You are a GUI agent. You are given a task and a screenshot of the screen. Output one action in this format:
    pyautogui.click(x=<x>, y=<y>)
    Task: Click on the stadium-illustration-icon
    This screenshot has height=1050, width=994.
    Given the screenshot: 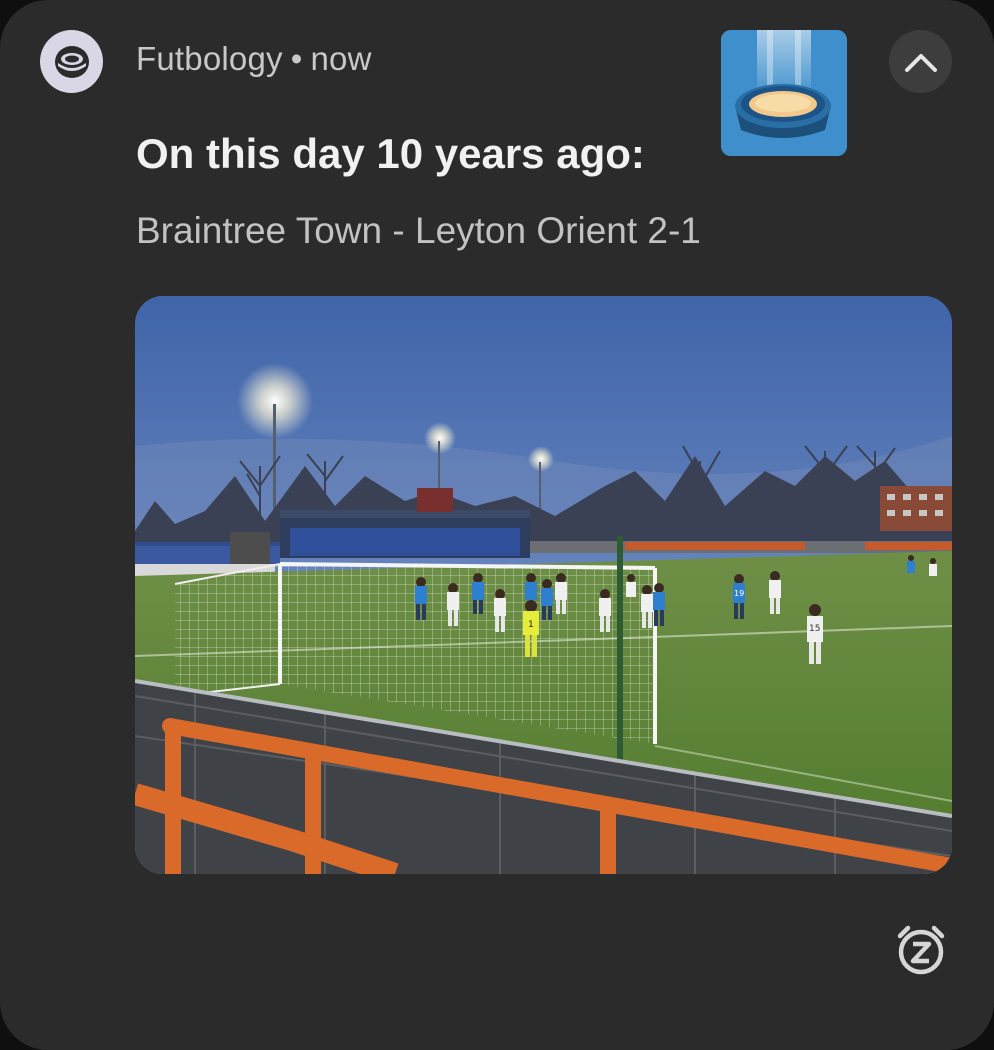 What is the action you would take?
    pyautogui.click(x=784, y=93)
    